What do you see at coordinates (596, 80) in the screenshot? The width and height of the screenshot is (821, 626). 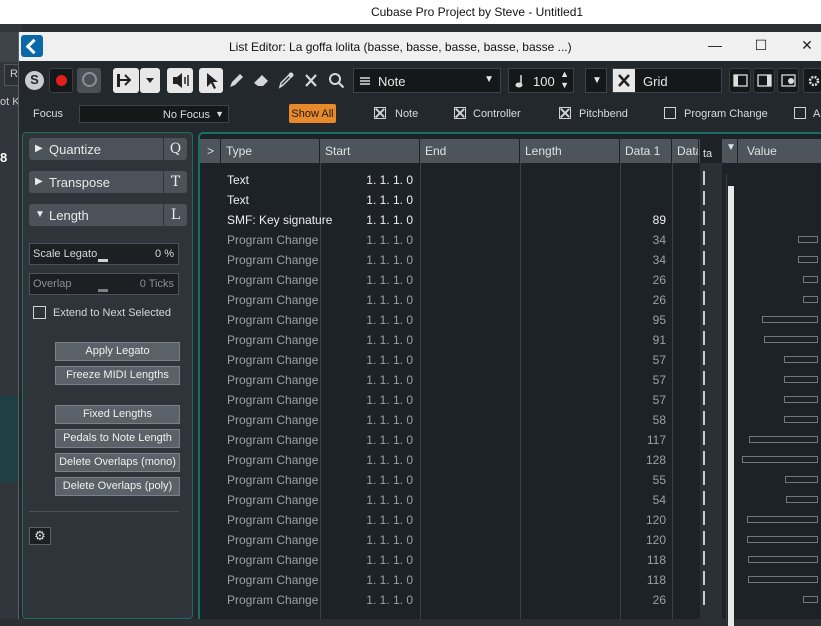 I see `velocity-preset-dropdown: ▼` at bounding box center [596, 80].